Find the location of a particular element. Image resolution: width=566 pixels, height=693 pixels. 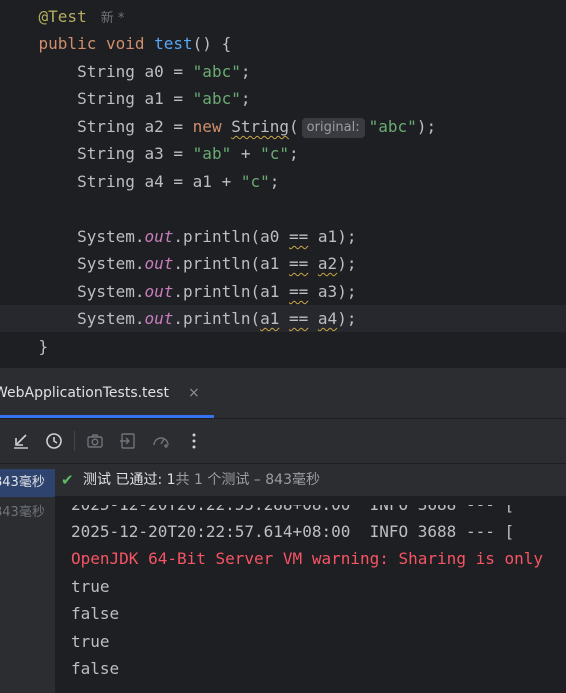

code-line-annotation: @Test 新 * is located at coordinates (283, 16).